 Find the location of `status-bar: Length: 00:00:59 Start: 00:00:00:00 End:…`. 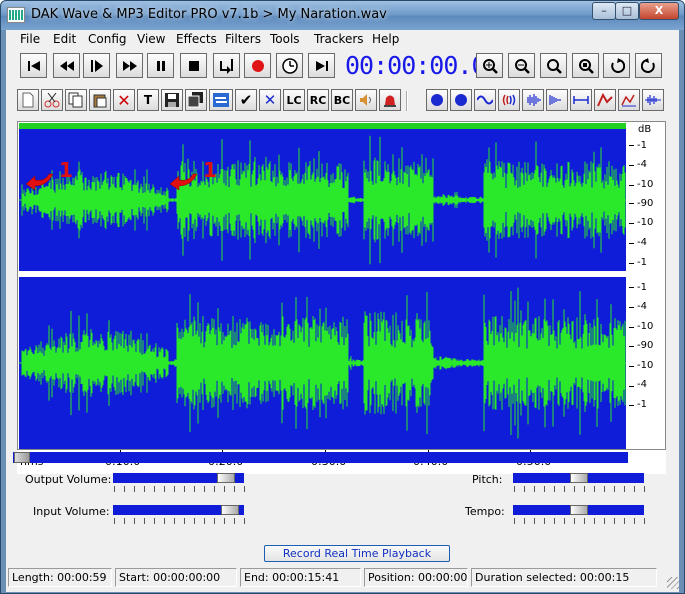

status-bar: Length: 00:00:59 Start: 00:00:00:00 End:… is located at coordinates (342, 577).